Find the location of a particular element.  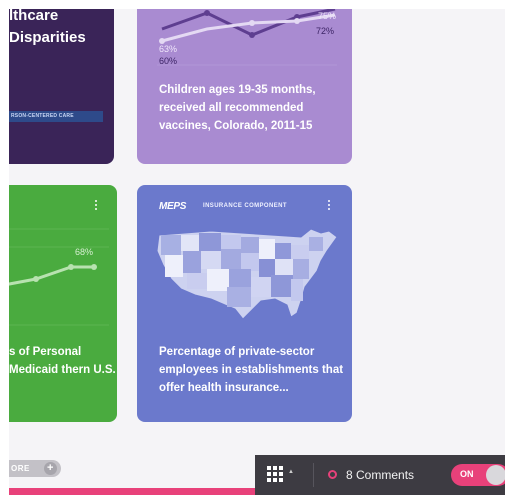

card-title-line-1: lthcare is located at coordinates (34, 16).